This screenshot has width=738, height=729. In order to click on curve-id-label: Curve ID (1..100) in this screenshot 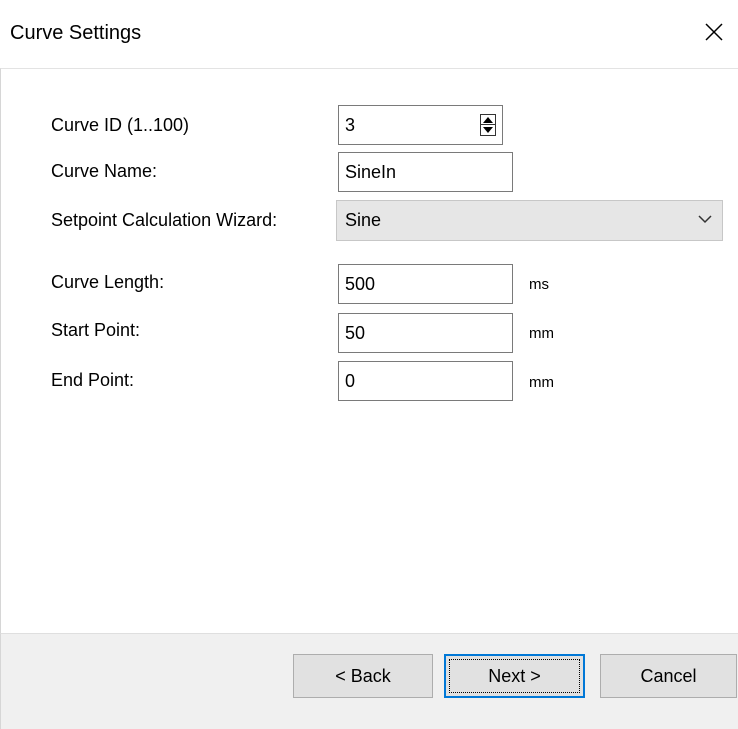, I will do `click(120, 125)`.